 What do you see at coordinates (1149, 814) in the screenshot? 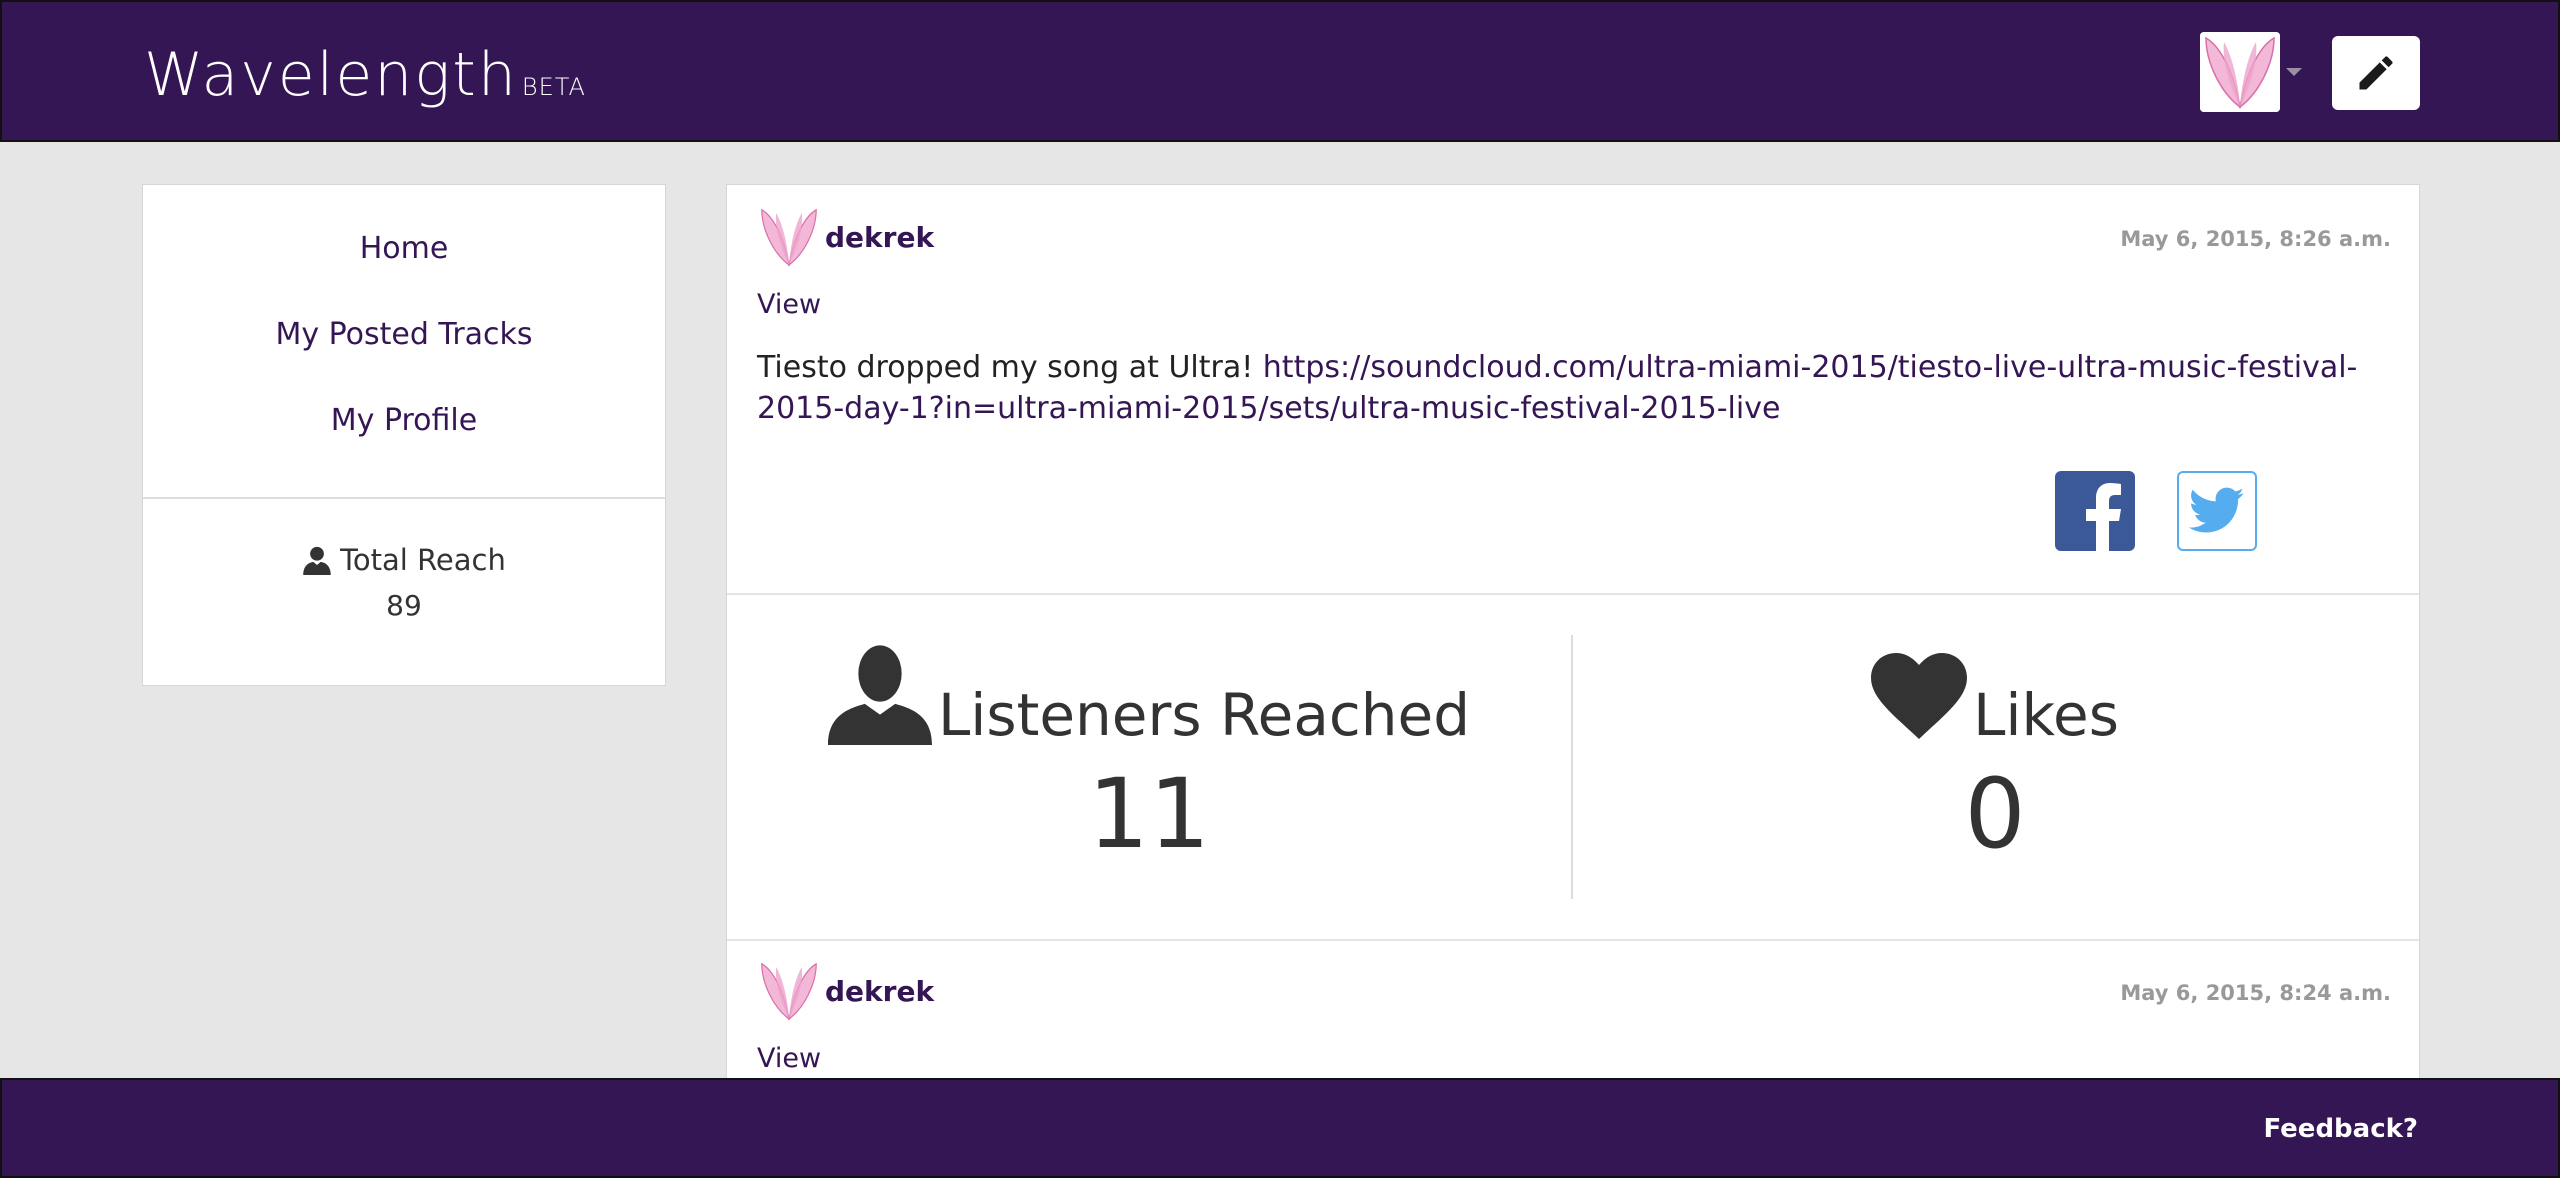
I see `listeners-reached-value: 11` at bounding box center [1149, 814].